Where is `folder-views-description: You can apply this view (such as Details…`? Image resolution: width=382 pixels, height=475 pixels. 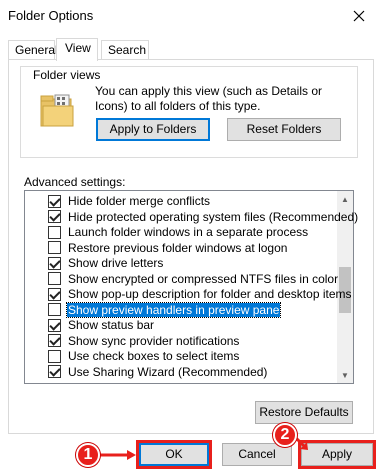 folder-views-description: You can apply this view (such as Details… is located at coordinates (209, 98).